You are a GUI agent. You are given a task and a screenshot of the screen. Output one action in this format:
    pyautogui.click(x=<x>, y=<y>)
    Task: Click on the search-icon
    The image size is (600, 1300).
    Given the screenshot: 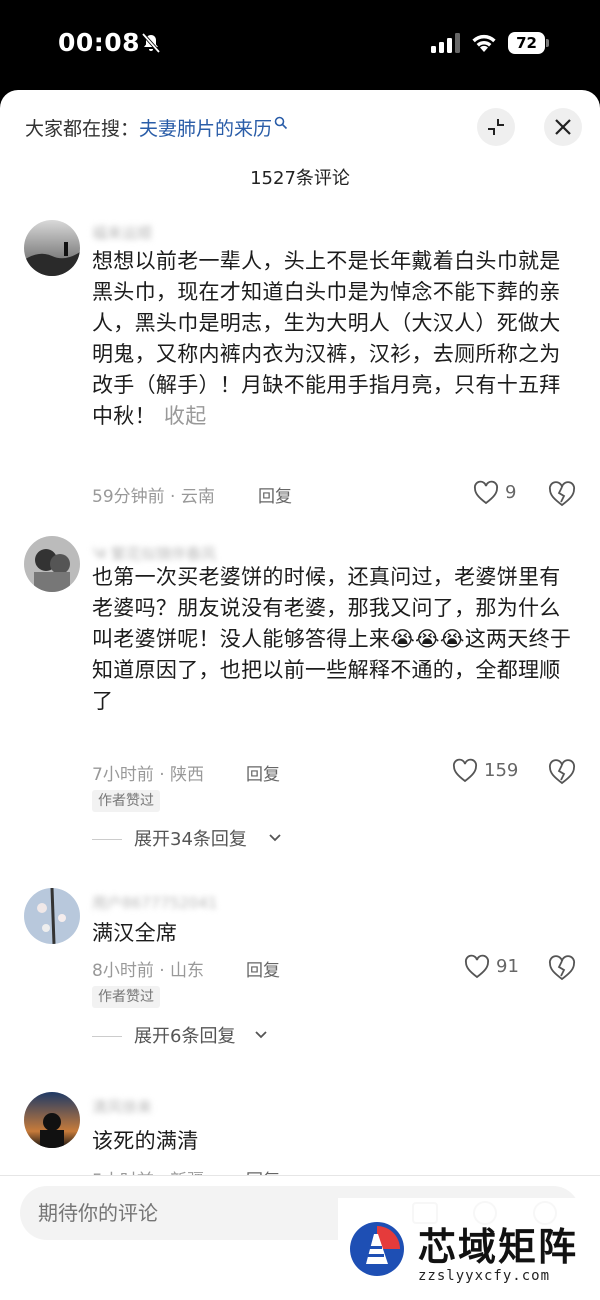 What is the action you would take?
    pyautogui.click(x=281, y=123)
    